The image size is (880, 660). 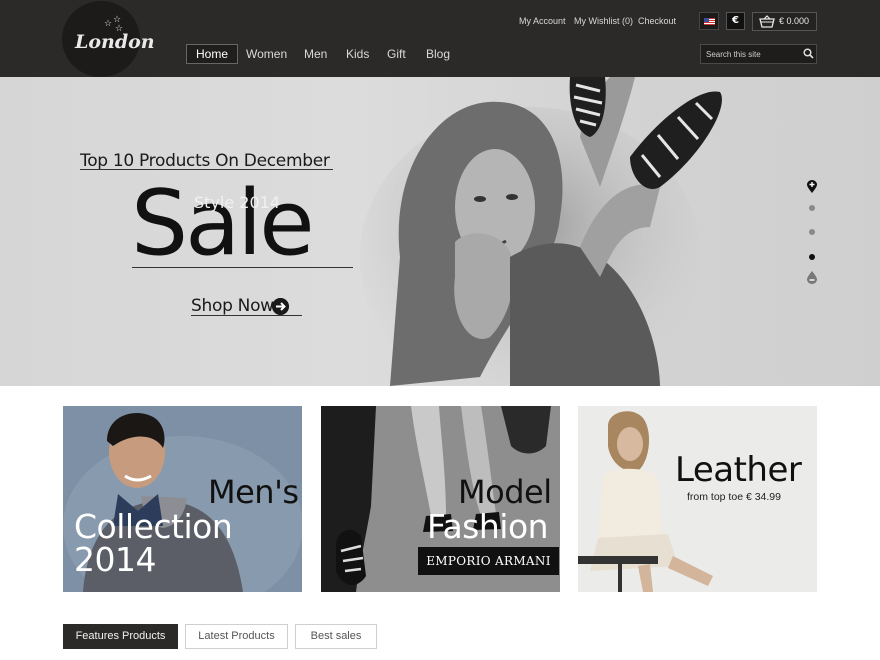 I want to click on nav-men: Men, so click(x=315, y=54).